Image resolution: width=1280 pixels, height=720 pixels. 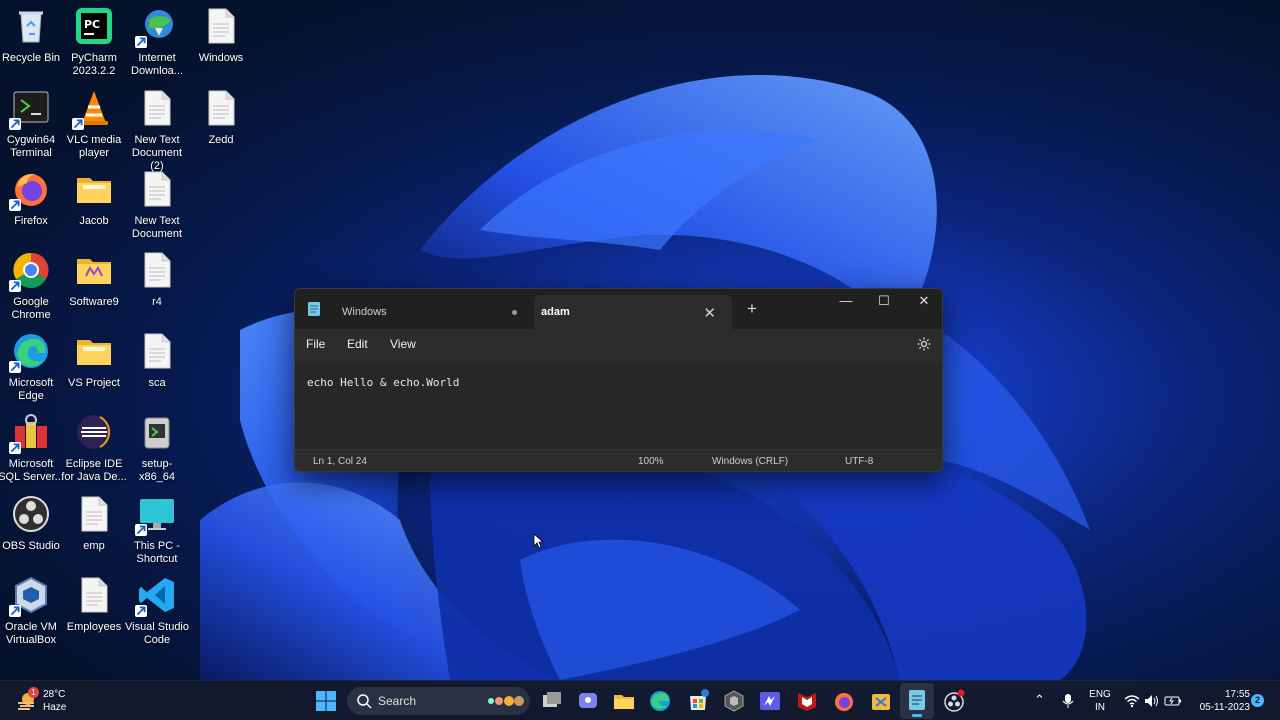 I want to click on tab-label: adam, so click(x=555, y=312).